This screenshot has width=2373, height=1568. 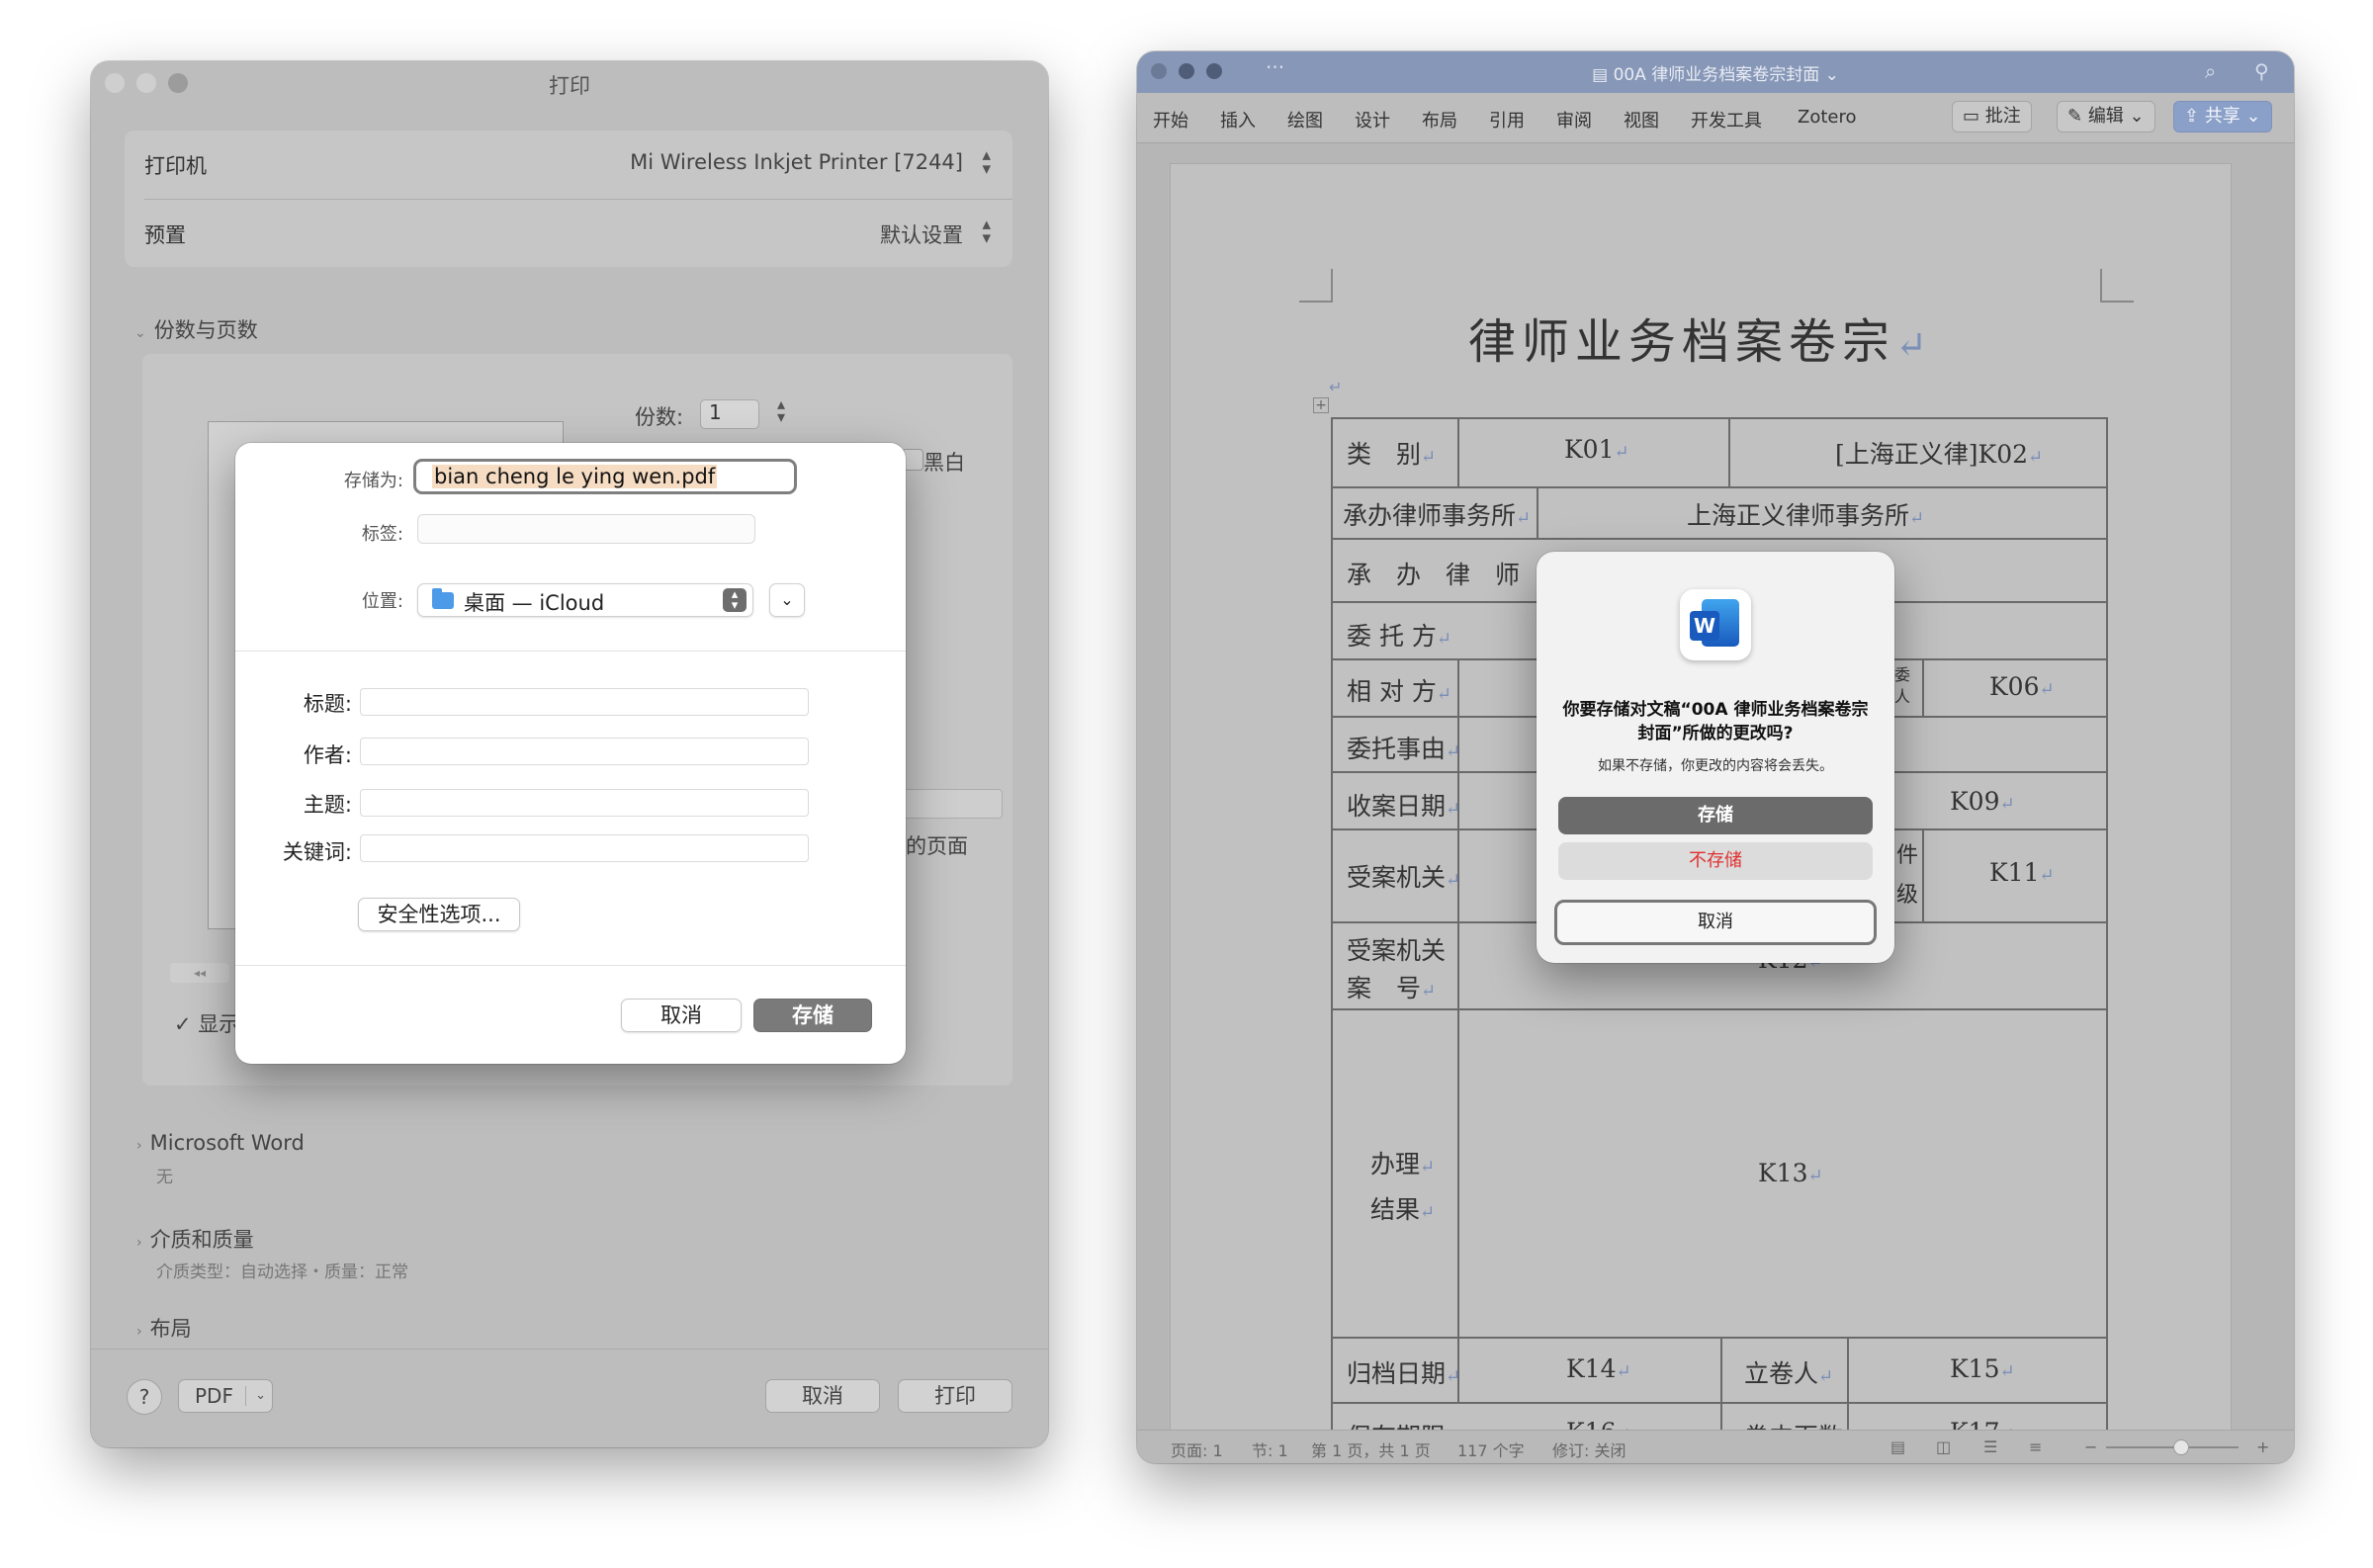 I want to click on label-filer: 立卷人↵, so click(x=1788, y=1372).